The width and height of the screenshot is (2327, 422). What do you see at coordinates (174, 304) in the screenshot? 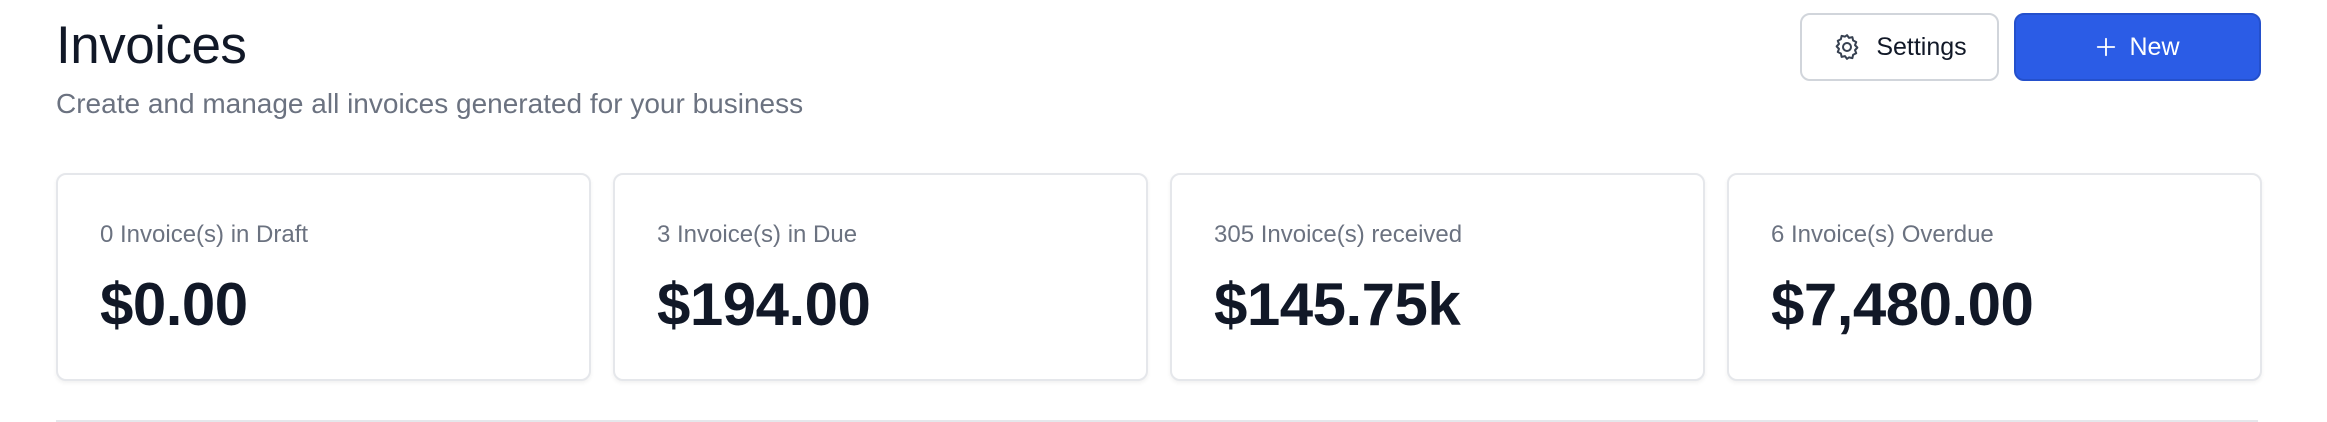
I see `stat-value: $0.00` at bounding box center [174, 304].